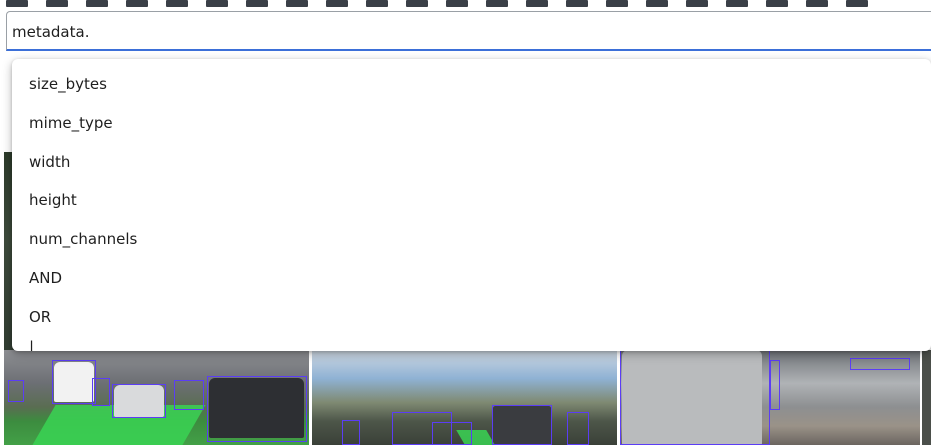  What do you see at coordinates (462, 32) in the screenshot?
I see `query-input` at bounding box center [462, 32].